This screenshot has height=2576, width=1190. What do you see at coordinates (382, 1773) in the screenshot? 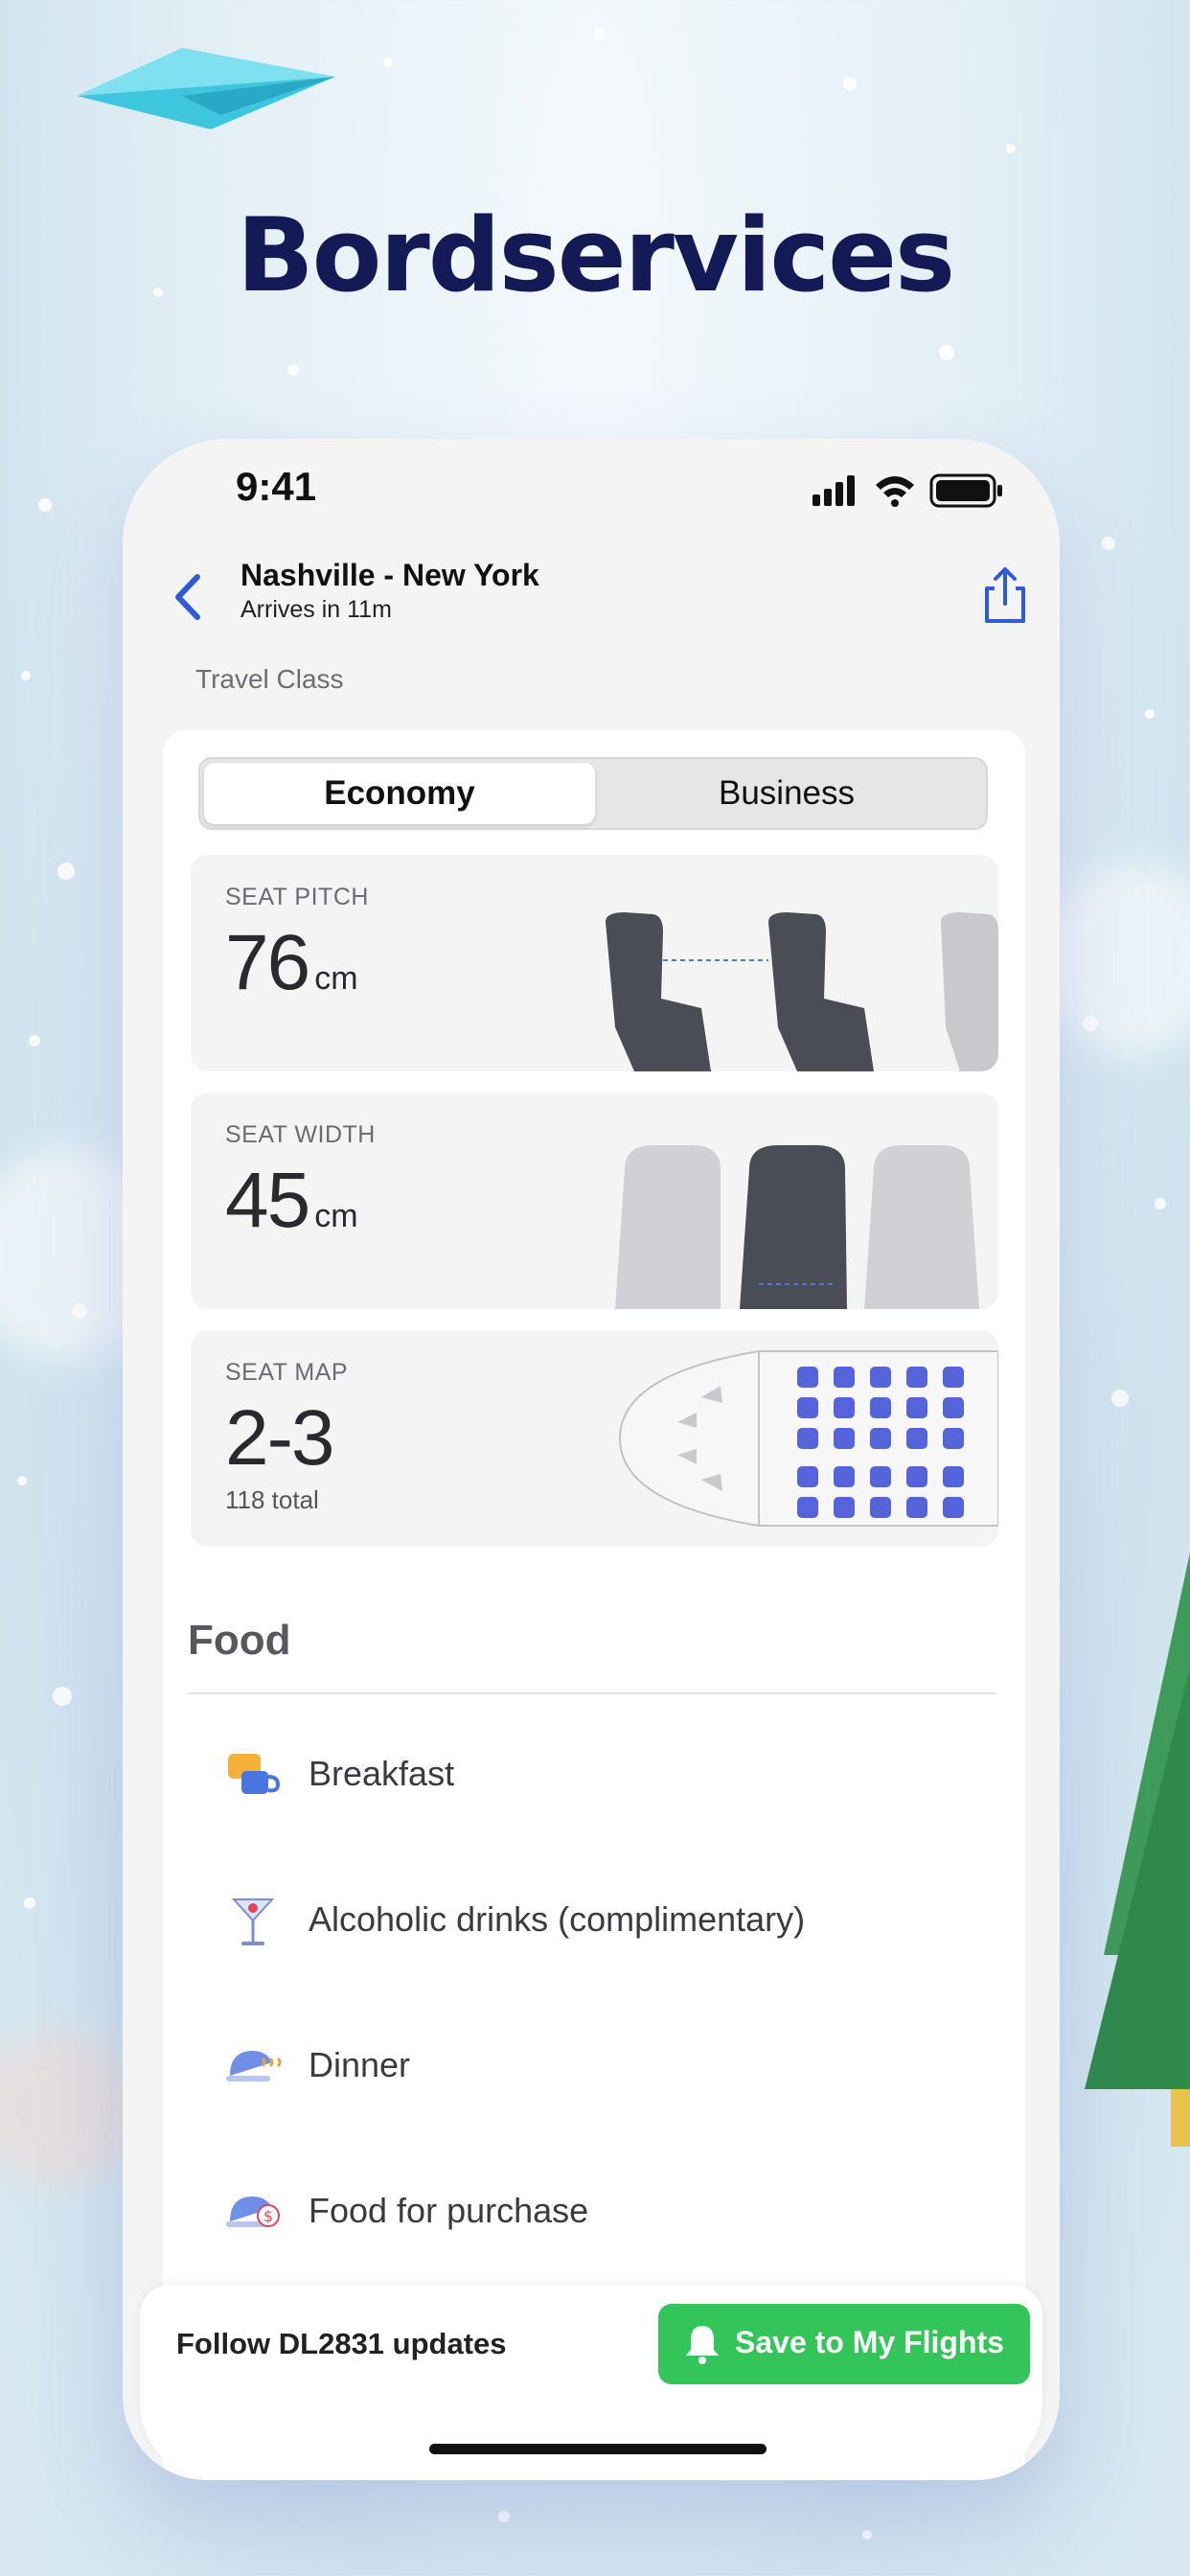
I see `food-item-label: Breakfast` at bounding box center [382, 1773].